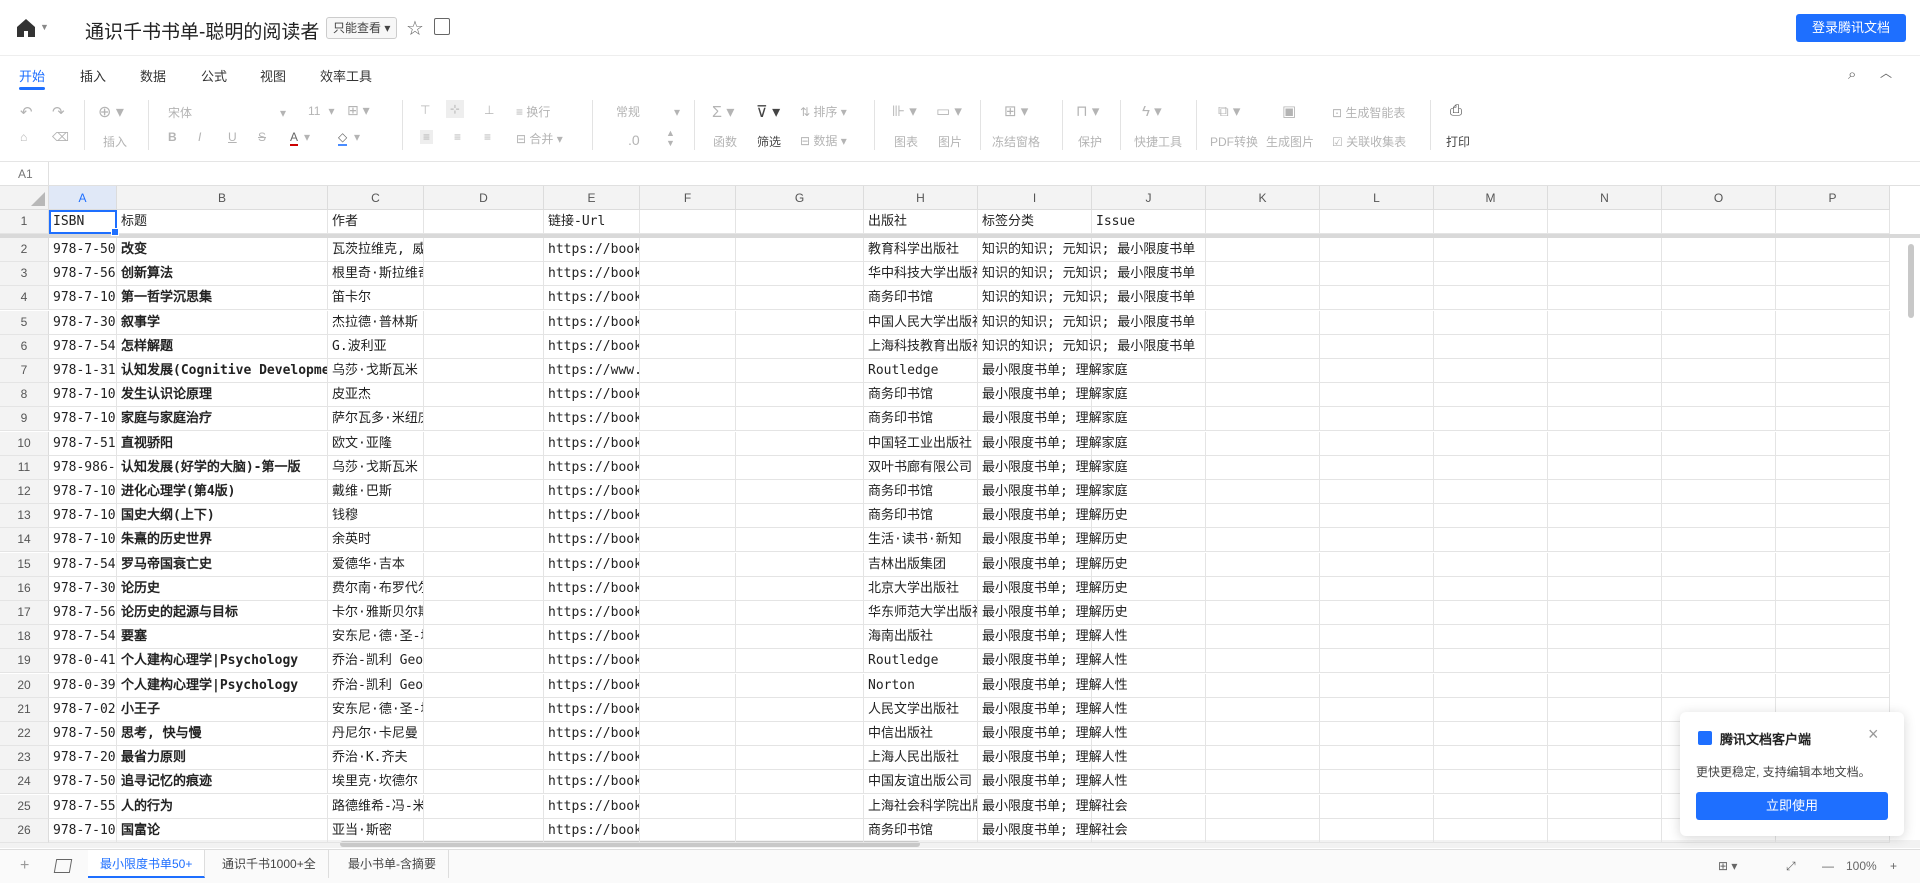 The width and height of the screenshot is (1920, 883). What do you see at coordinates (921, 565) in the screenshot?
I see `table-cell: 吉林出版集团` at bounding box center [921, 565].